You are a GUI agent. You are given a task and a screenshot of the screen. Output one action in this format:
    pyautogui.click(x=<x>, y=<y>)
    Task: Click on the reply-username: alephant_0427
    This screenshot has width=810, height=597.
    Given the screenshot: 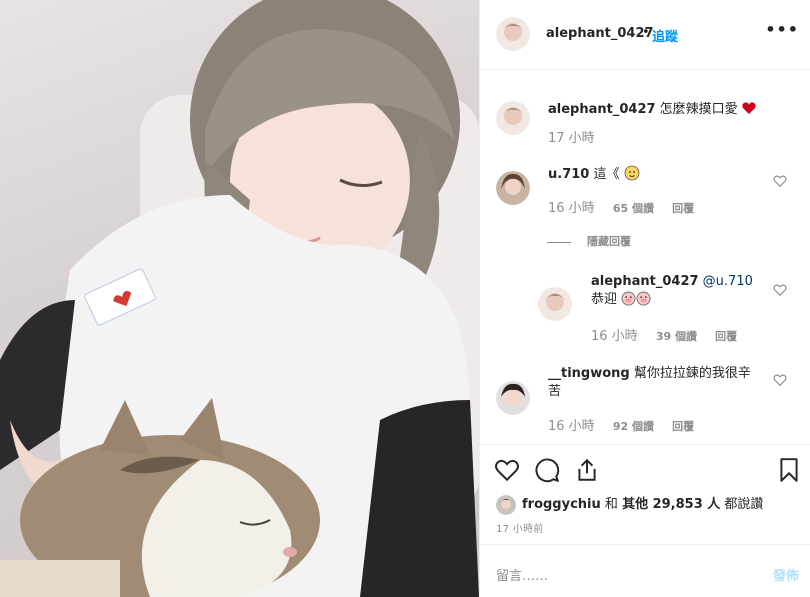 What is the action you would take?
    pyautogui.click(x=645, y=281)
    